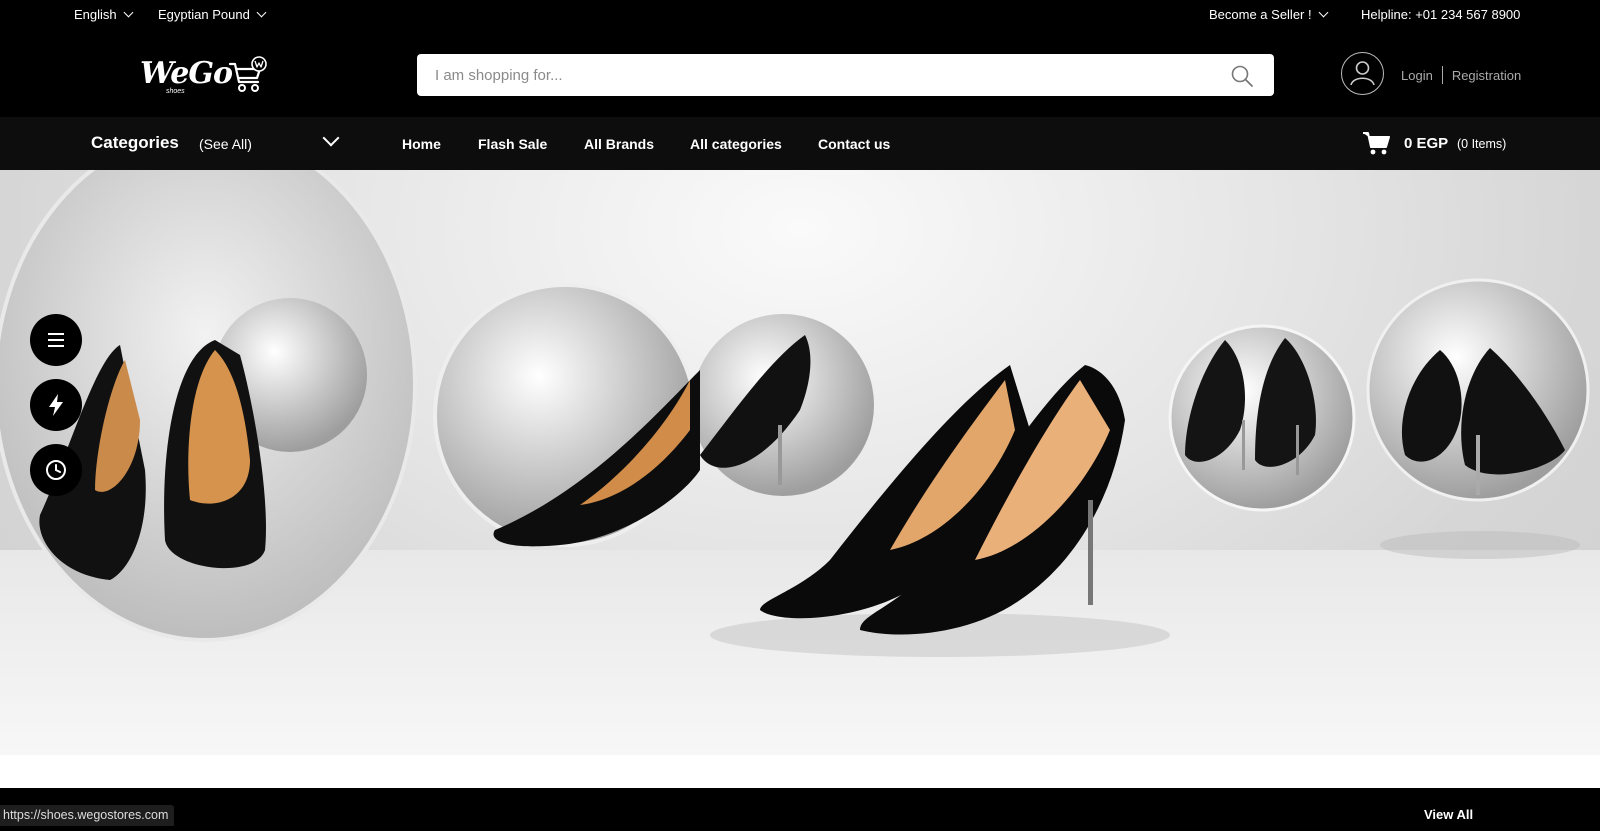 The width and height of the screenshot is (1600, 831). I want to click on side-flash-sale-button, so click(56, 405).